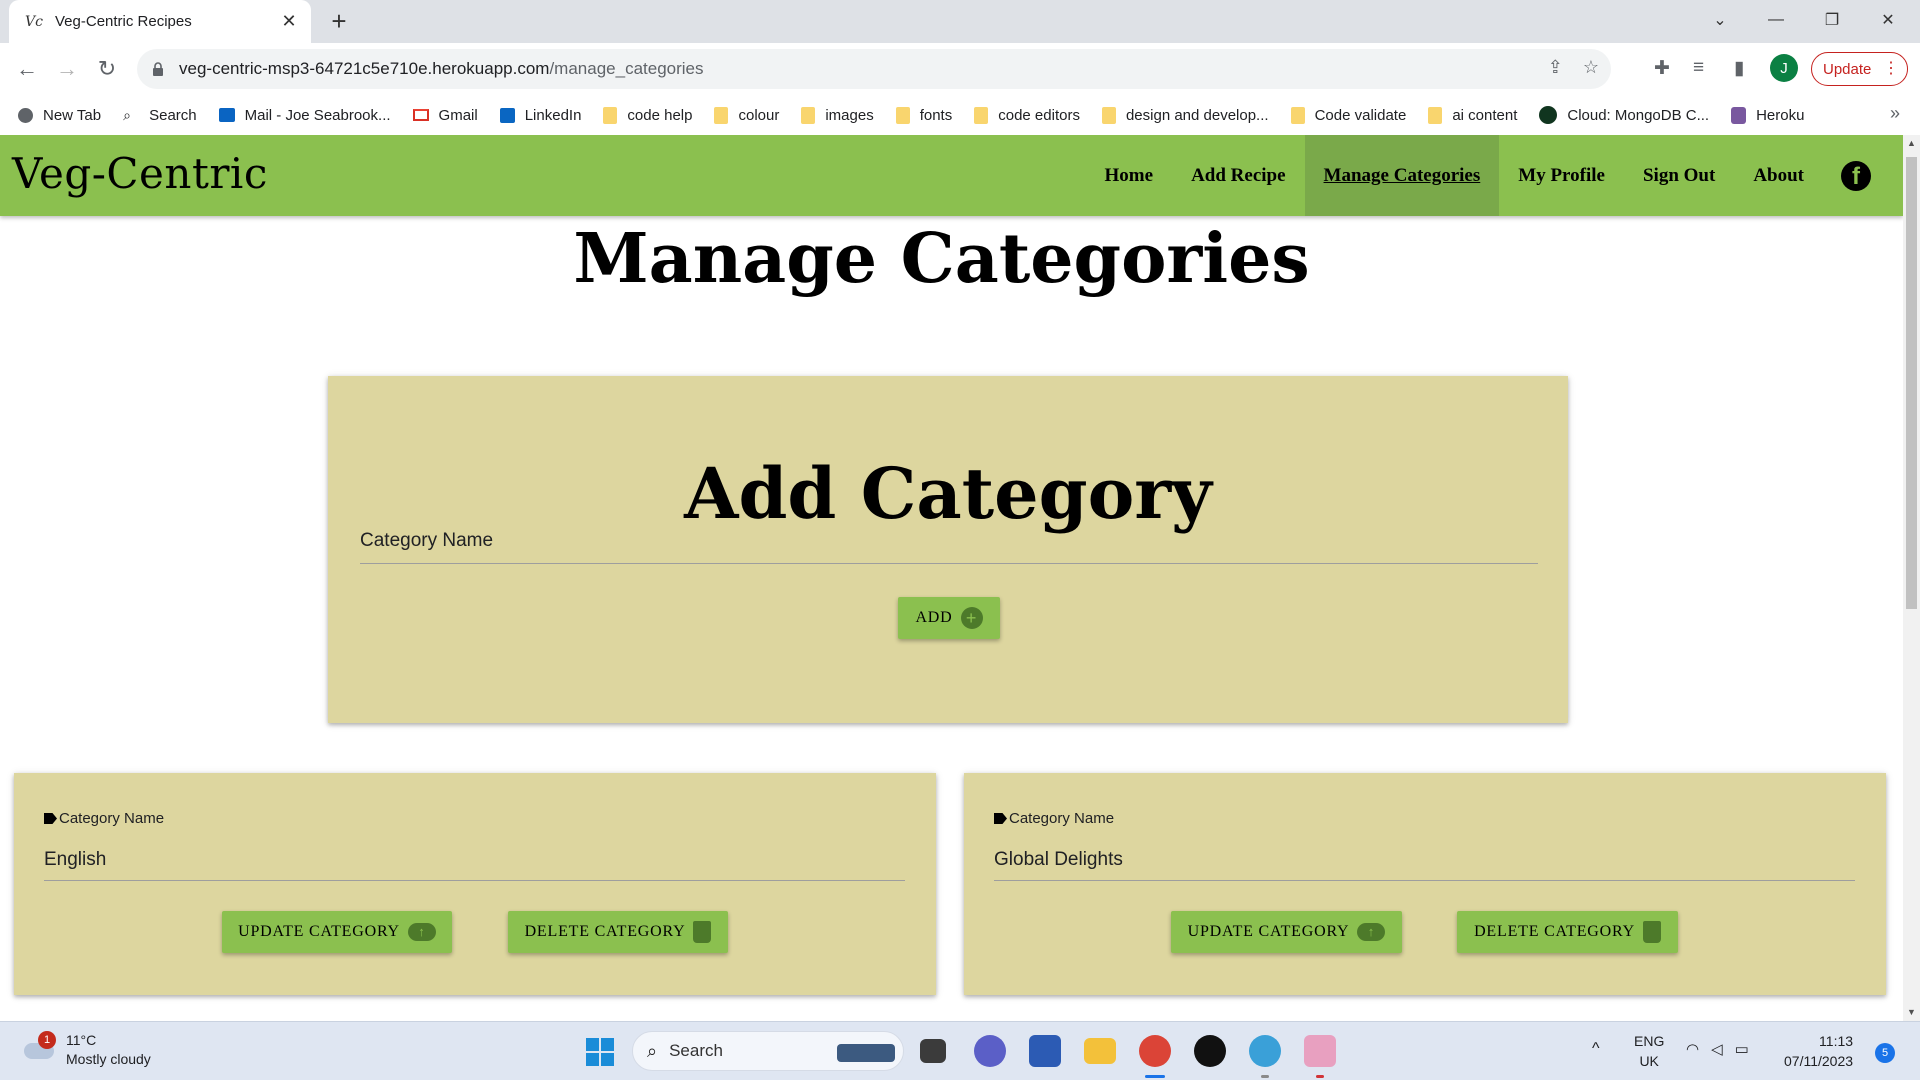 This screenshot has width=1920, height=1080. Describe the element at coordinates (1911, 143) in the screenshot. I see `scroll-up-arrow-icon: ▲` at that location.